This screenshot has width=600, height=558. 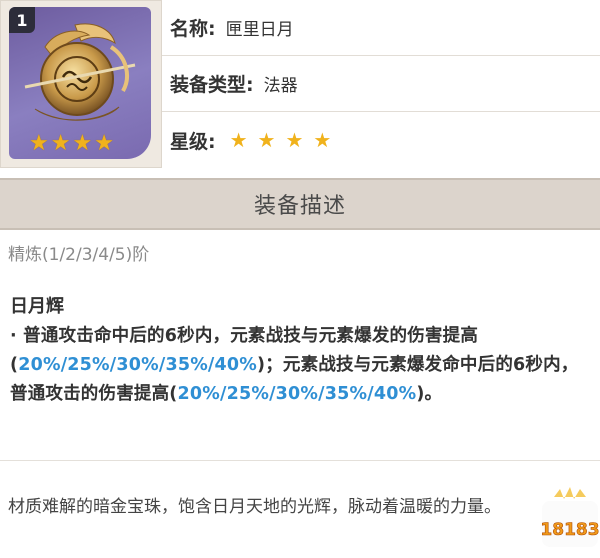 What do you see at coordinates (193, 141) in the screenshot?
I see `rarity-label: 星级:` at bounding box center [193, 141].